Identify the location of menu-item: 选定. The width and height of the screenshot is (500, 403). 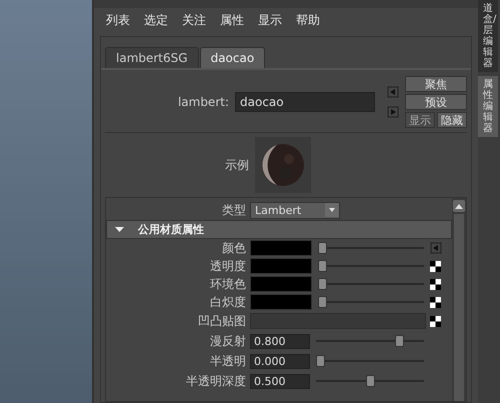
(156, 20).